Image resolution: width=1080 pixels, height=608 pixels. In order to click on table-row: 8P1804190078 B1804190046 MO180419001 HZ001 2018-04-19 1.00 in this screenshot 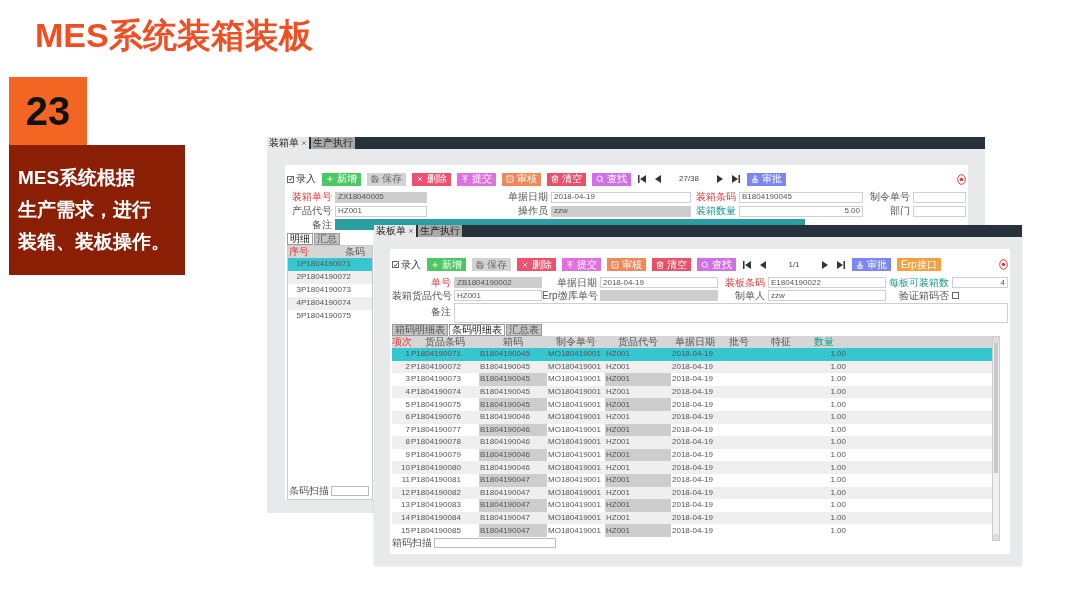, I will do `click(692, 442)`.